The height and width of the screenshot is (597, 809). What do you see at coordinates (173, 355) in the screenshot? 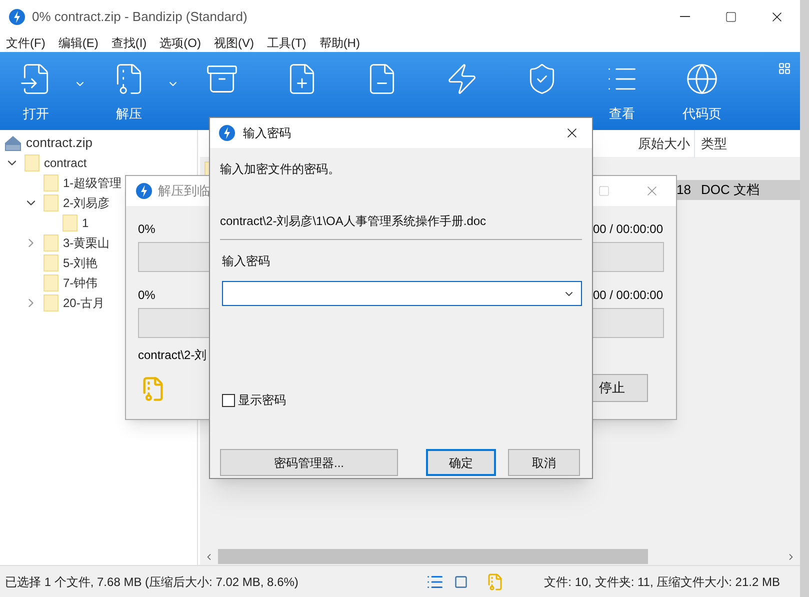
I see `path-text: contract\2-刘` at bounding box center [173, 355].